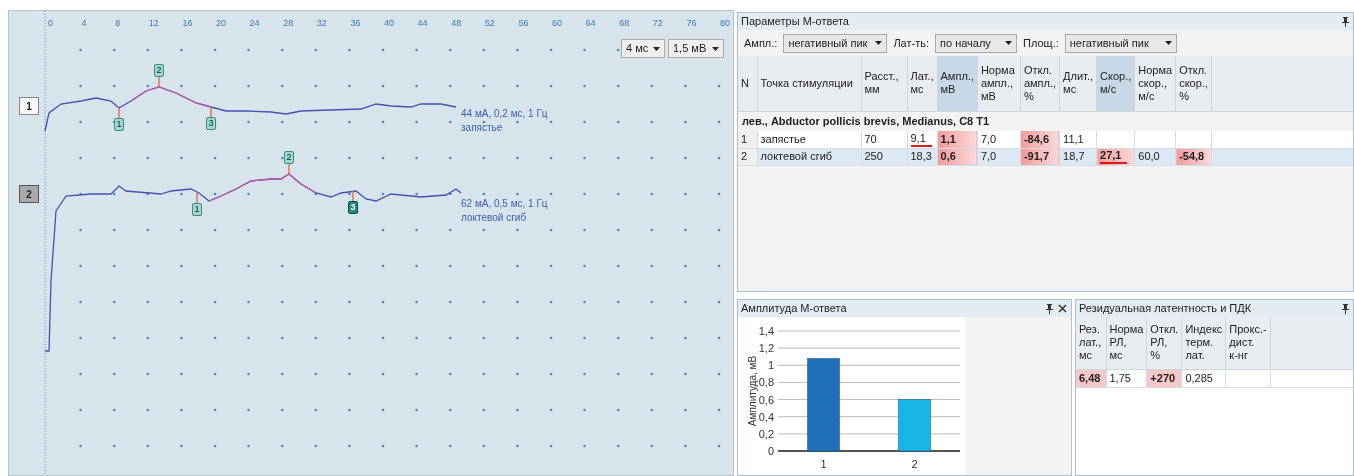 This screenshot has width=1354, height=476. I want to click on table-cell: 1, so click(747, 139).